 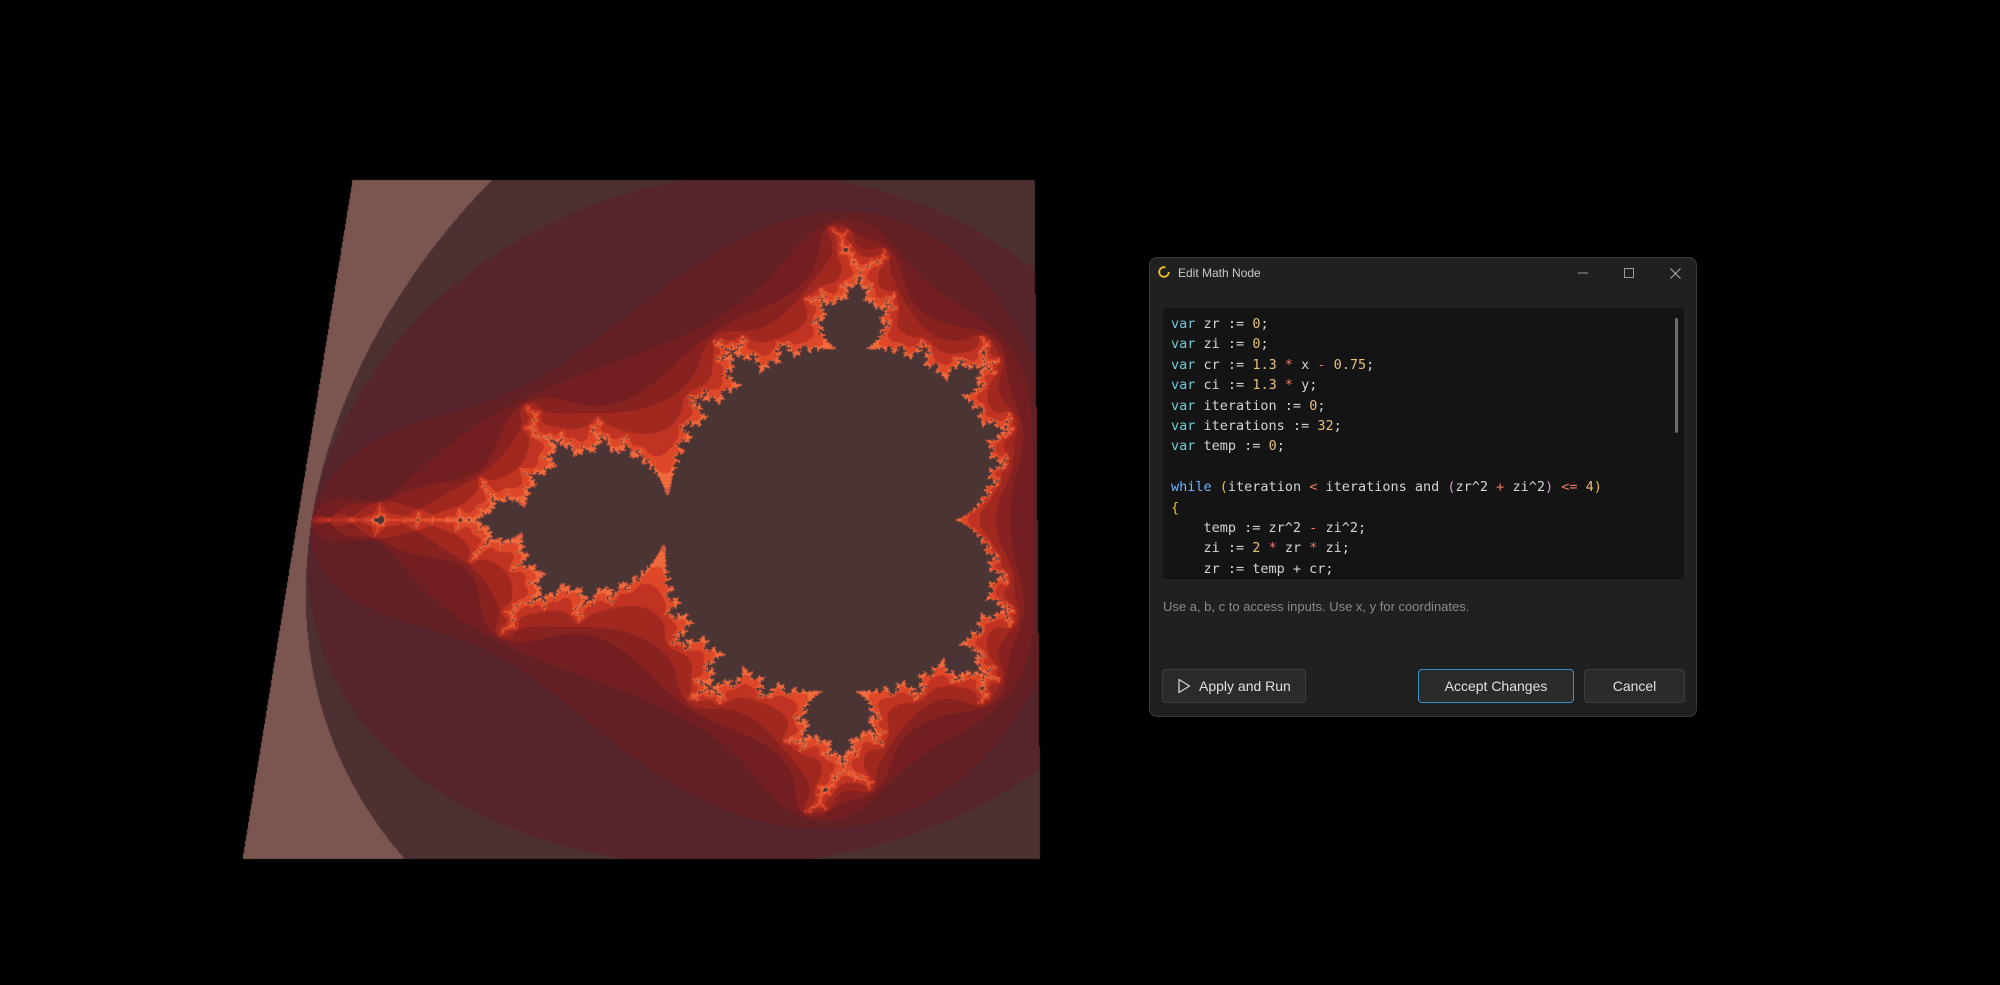 What do you see at coordinates (1675, 273) in the screenshot?
I see `close-icon` at bounding box center [1675, 273].